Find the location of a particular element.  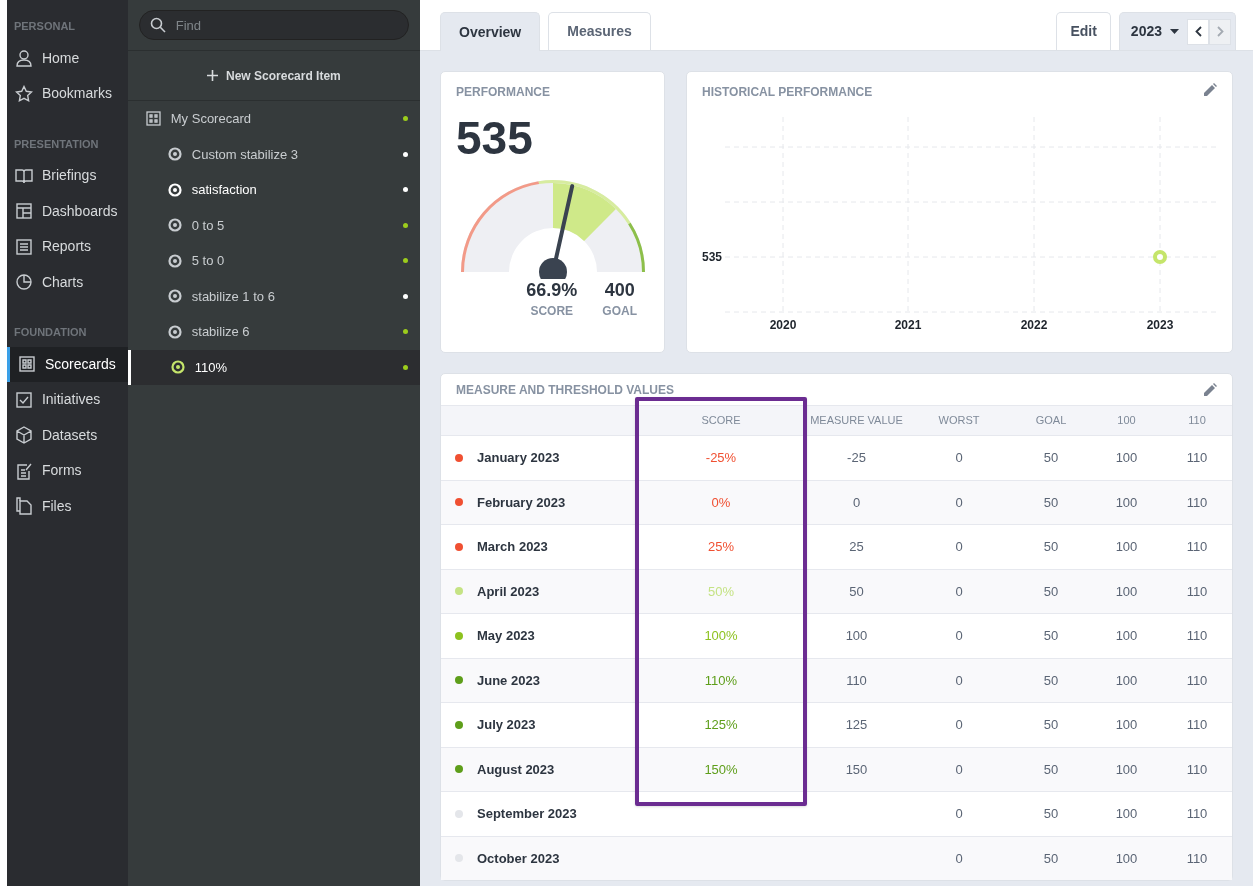

column-header: WORST is located at coordinates (959, 421).